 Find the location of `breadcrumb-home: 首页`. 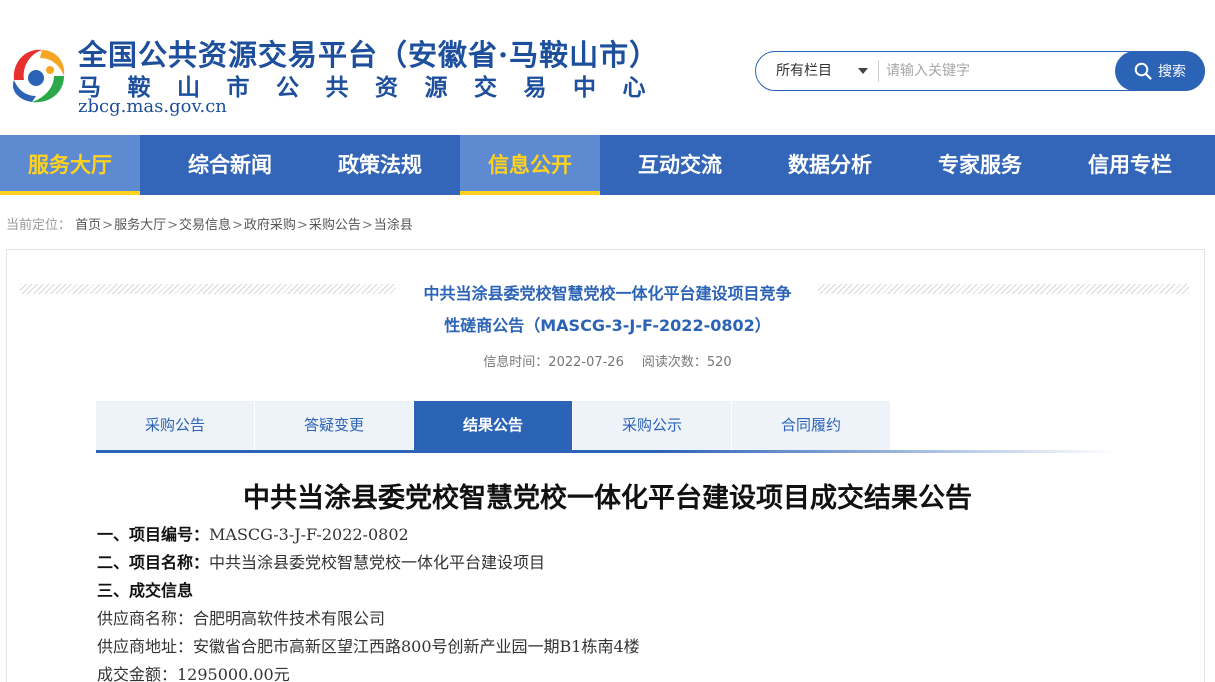

breadcrumb-home: 首页 is located at coordinates (88, 225).